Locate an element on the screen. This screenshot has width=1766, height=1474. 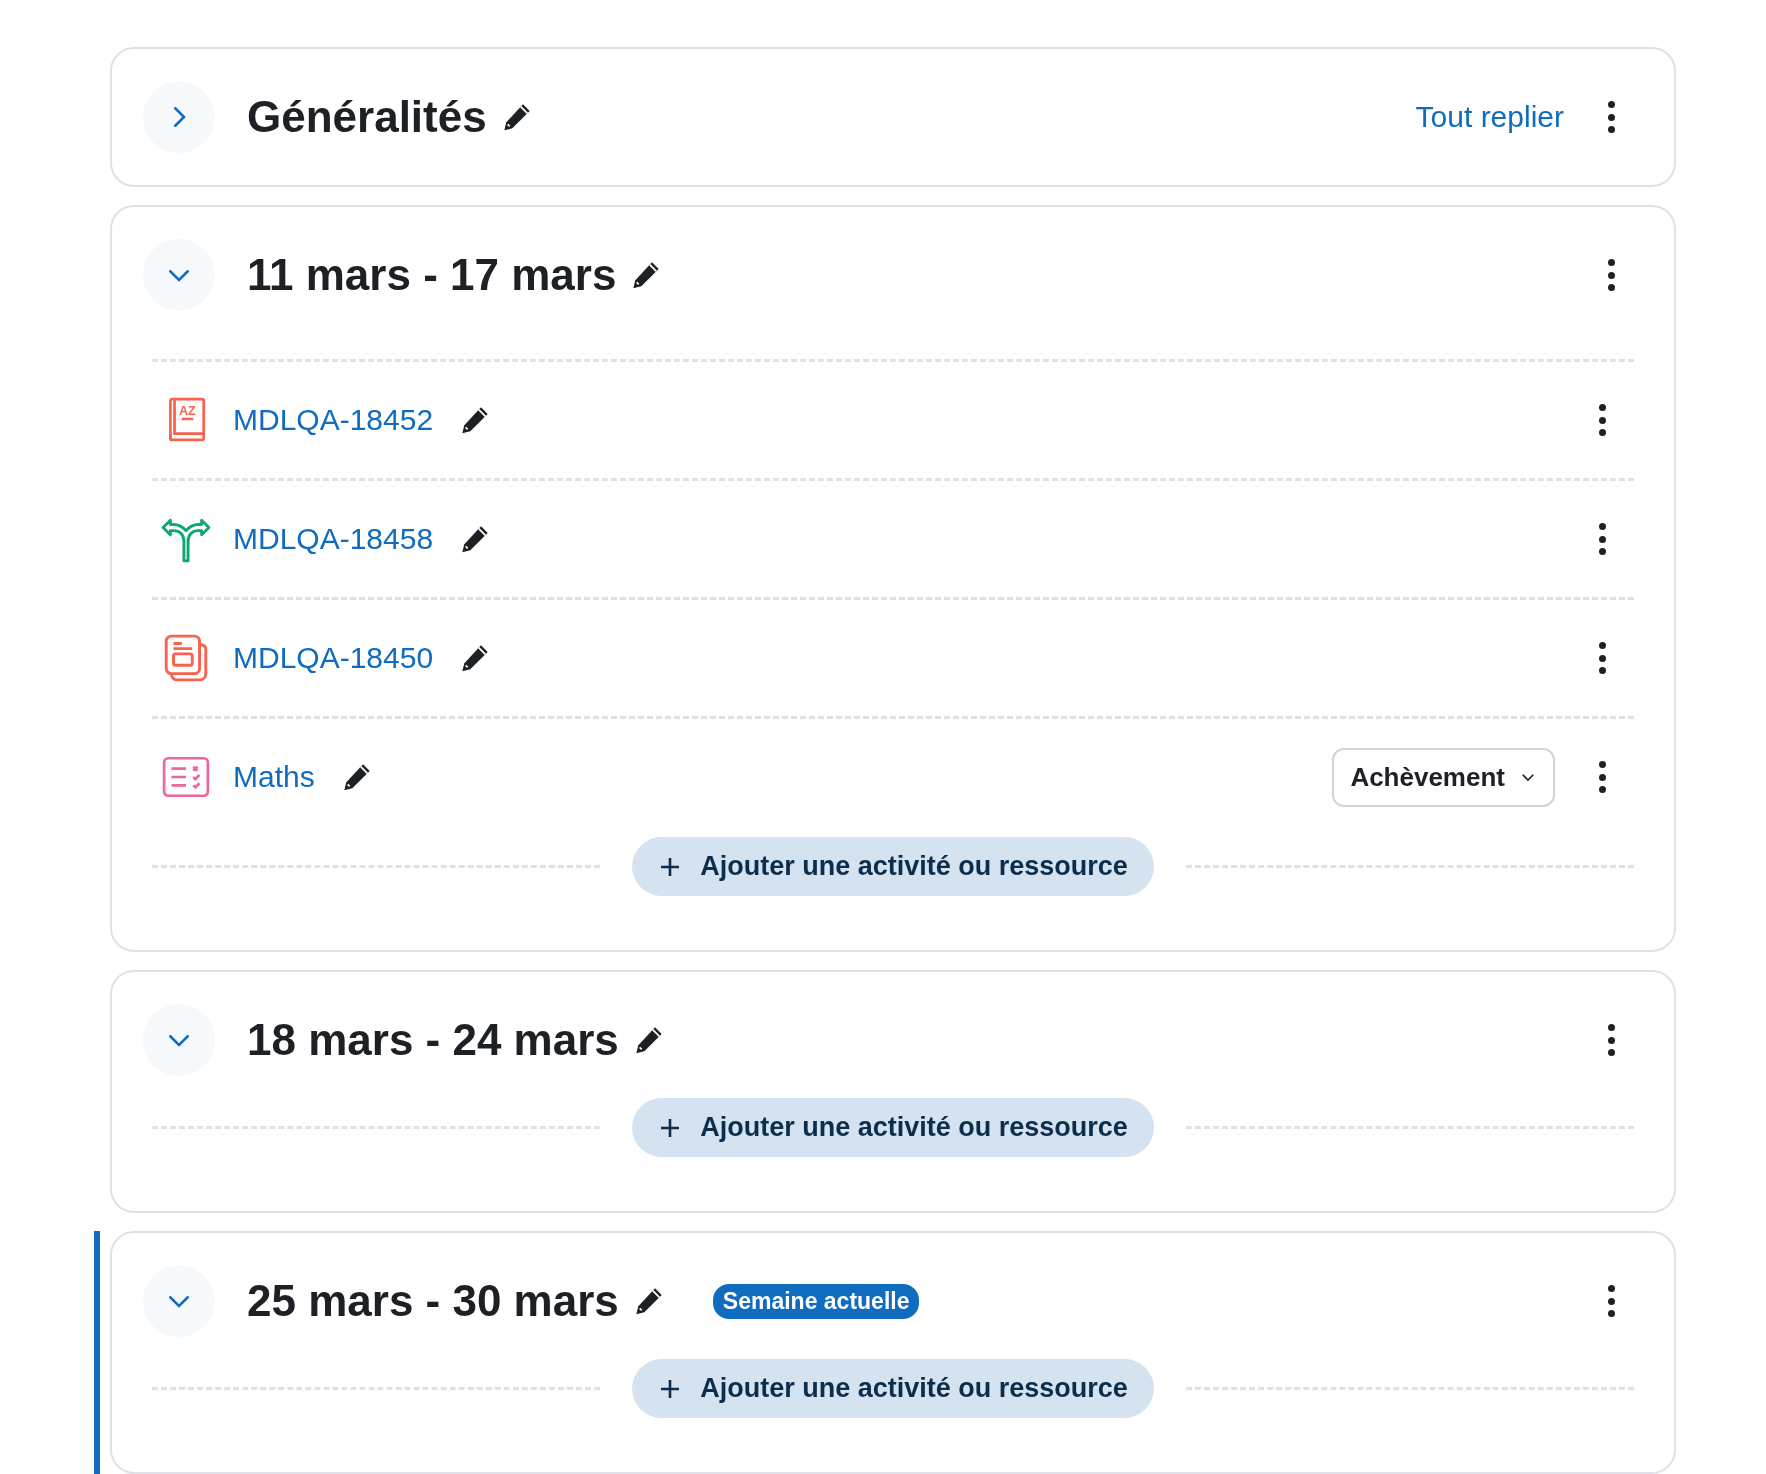
section-title: 18 mars - 24 mars is located at coordinates (433, 1040).